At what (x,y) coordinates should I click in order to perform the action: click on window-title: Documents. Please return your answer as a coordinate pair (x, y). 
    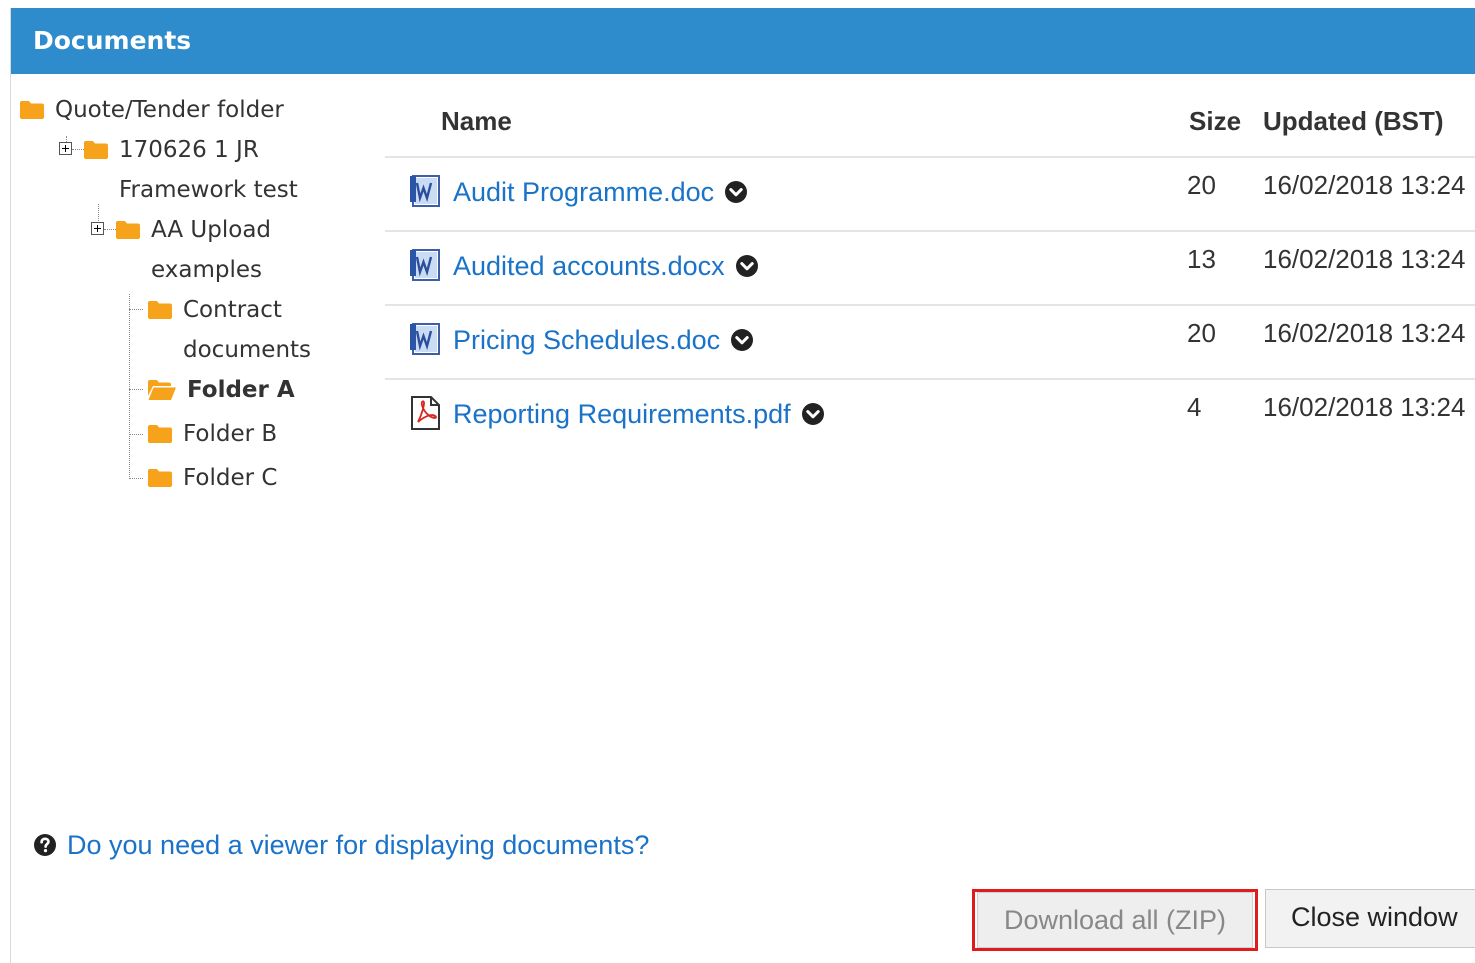
    Looking at the image, I should click on (743, 41).